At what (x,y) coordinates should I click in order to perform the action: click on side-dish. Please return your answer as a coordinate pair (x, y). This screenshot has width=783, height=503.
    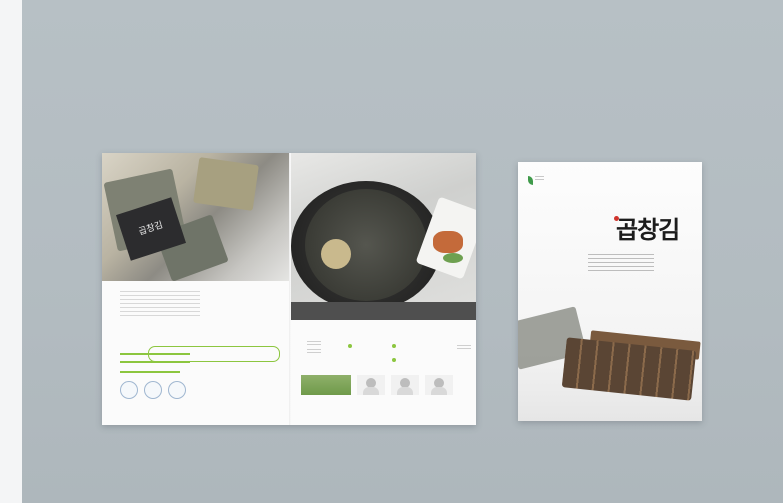
    Looking at the image, I should click on (448, 242).